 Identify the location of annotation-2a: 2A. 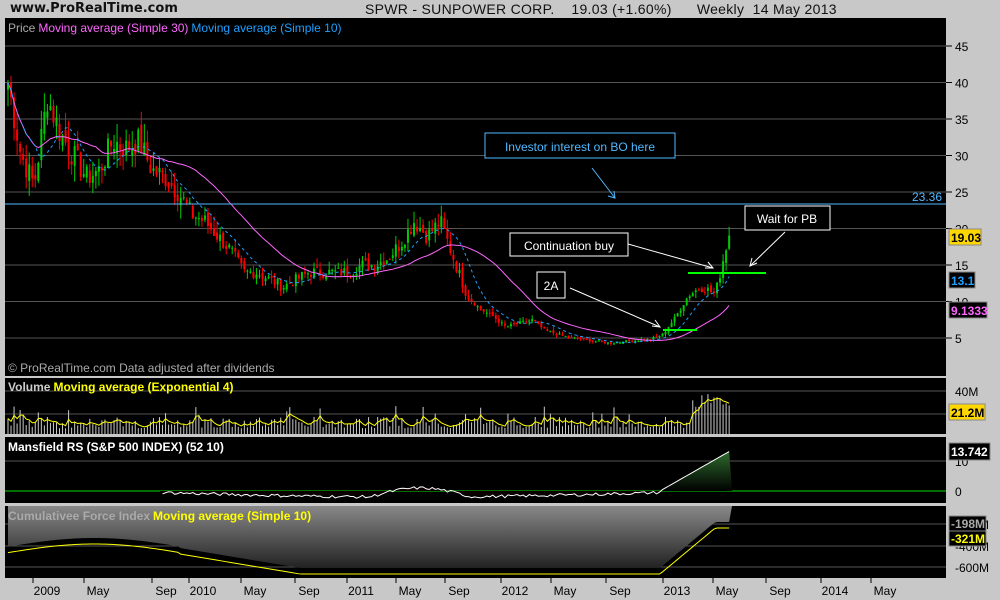
(551, 285).